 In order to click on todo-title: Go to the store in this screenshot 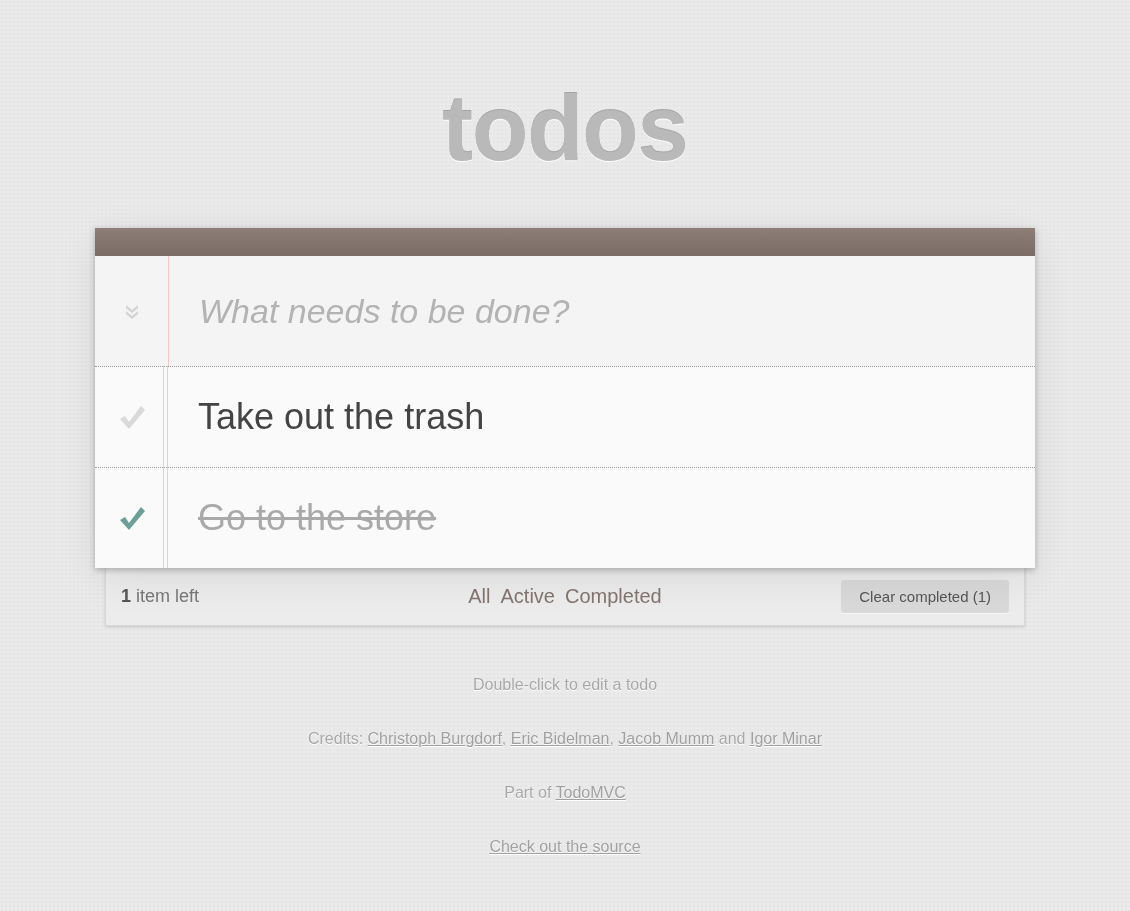, I will do `click(317, 518)`.